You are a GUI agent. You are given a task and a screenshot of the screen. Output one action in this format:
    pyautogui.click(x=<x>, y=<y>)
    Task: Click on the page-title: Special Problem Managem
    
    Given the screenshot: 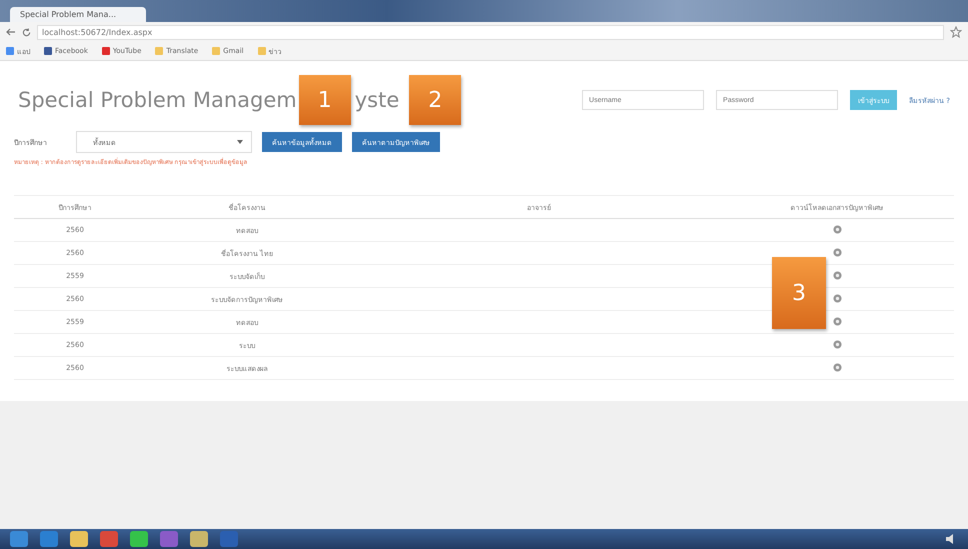 What is the action you would take?
    pyautogui.click(x=157, y=100)
    